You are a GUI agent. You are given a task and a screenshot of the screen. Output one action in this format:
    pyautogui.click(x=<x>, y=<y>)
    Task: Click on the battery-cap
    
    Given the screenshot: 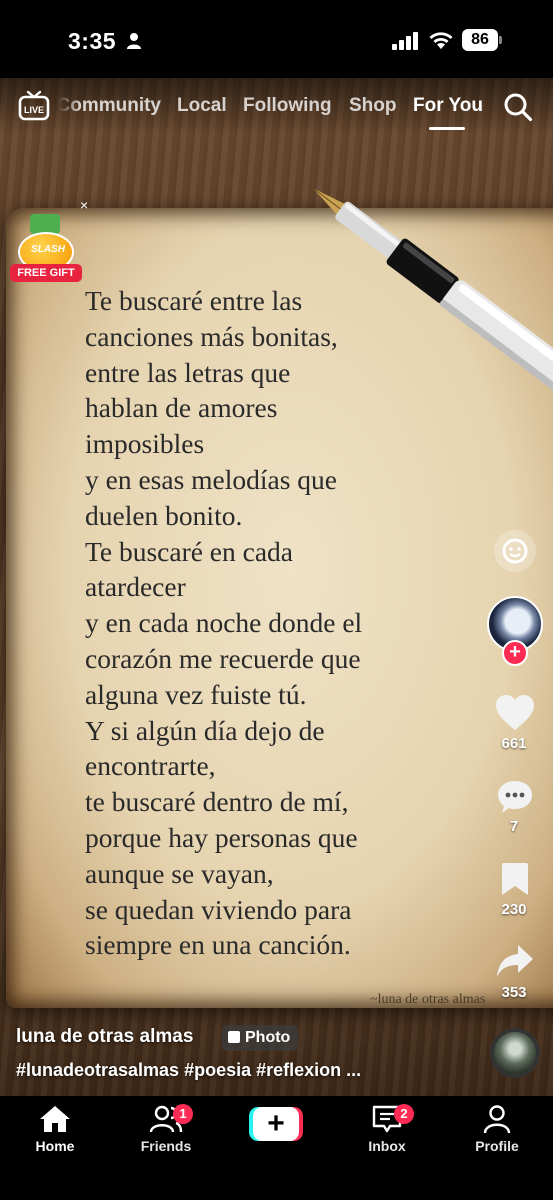 What is the action you would take?
    pyautogui.click(x=500, y=40)
    